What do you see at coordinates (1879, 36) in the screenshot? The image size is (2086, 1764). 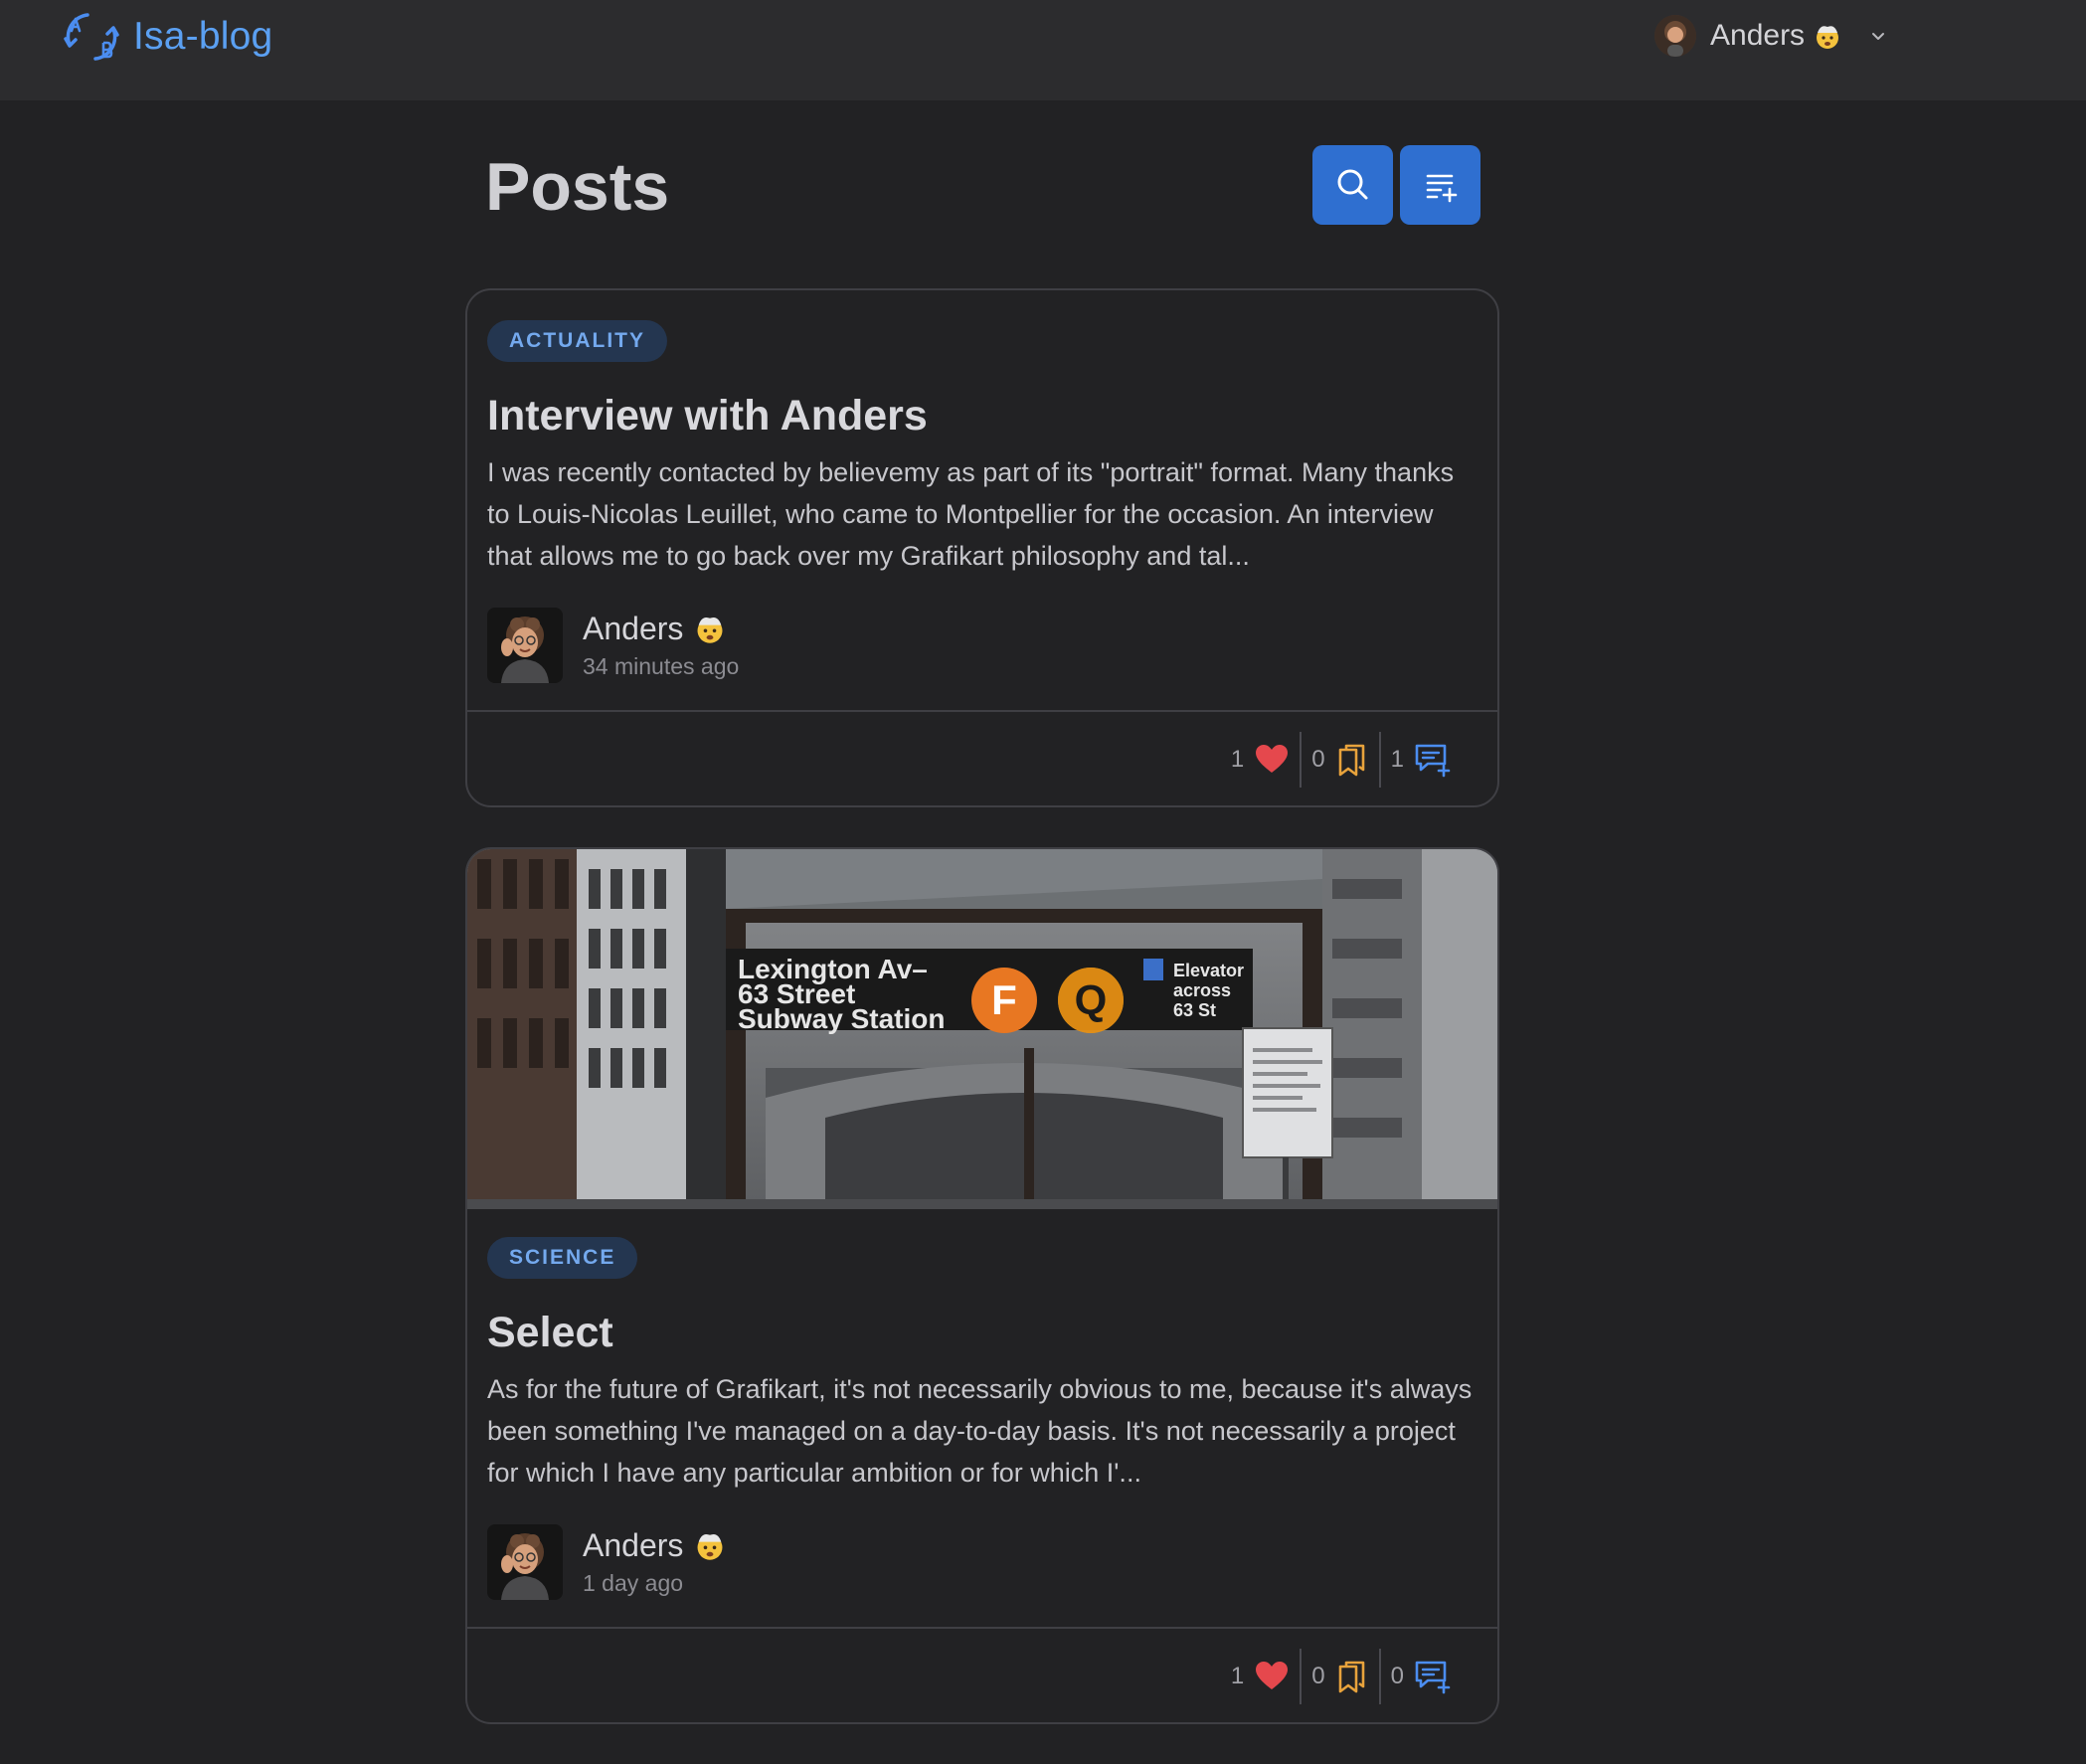 I see `chevron-down-icon` at bounding box center [1879, 36].